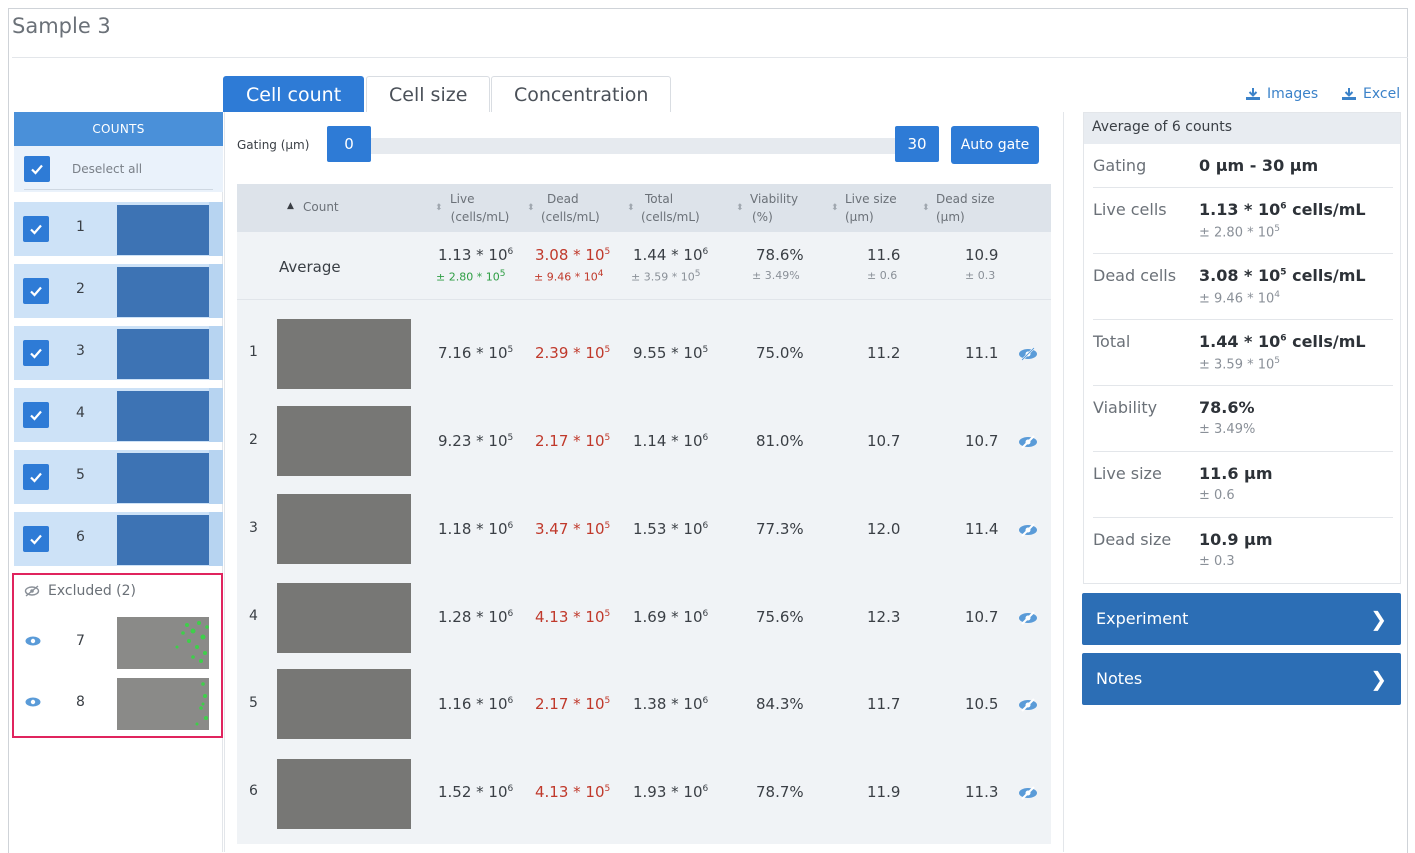 This screenshot has height=853, width=1415. Describe the element at coordinates (118, 169) in the screenshot. I see `deselect-all-row: Deselect all` at that location.